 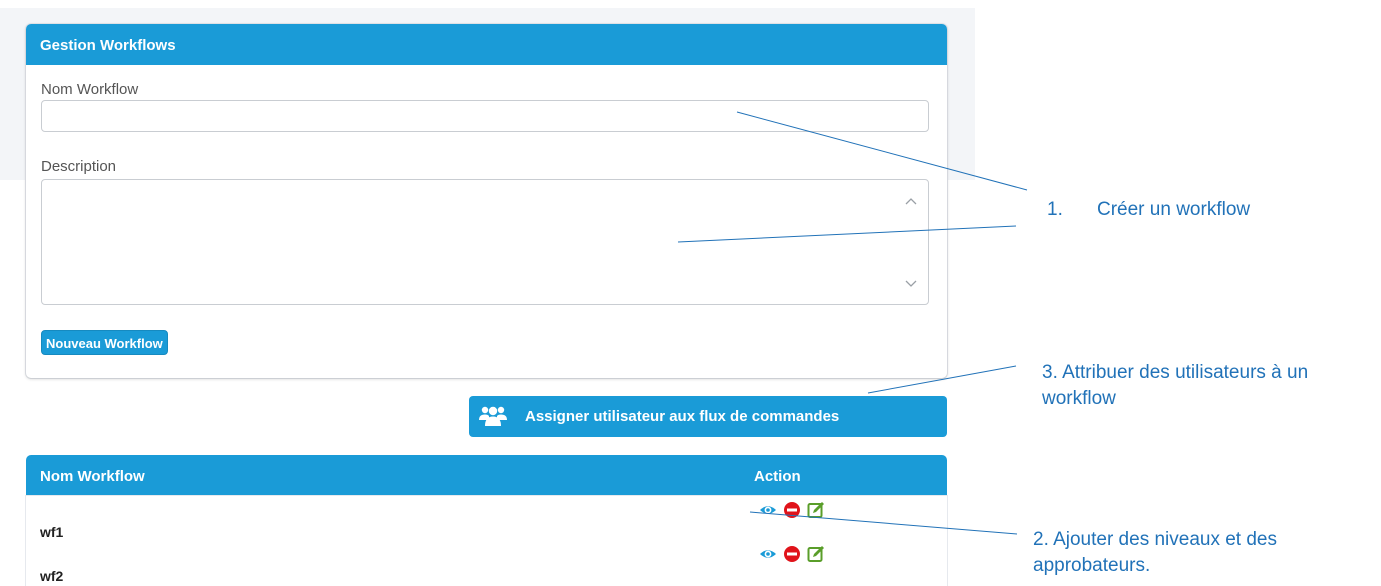 What do you see at coordinates (486, 44) in the screenshot?
I see `panel-title: Gestion Workflows` at bounding box center [486, 44].